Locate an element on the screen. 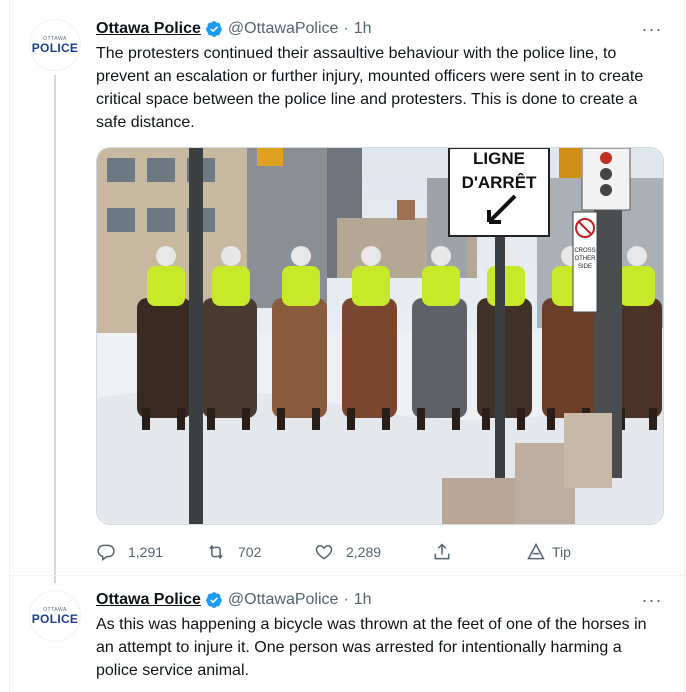 The image size is (686, 692). tip-icon is located at coordinates (536, 551).